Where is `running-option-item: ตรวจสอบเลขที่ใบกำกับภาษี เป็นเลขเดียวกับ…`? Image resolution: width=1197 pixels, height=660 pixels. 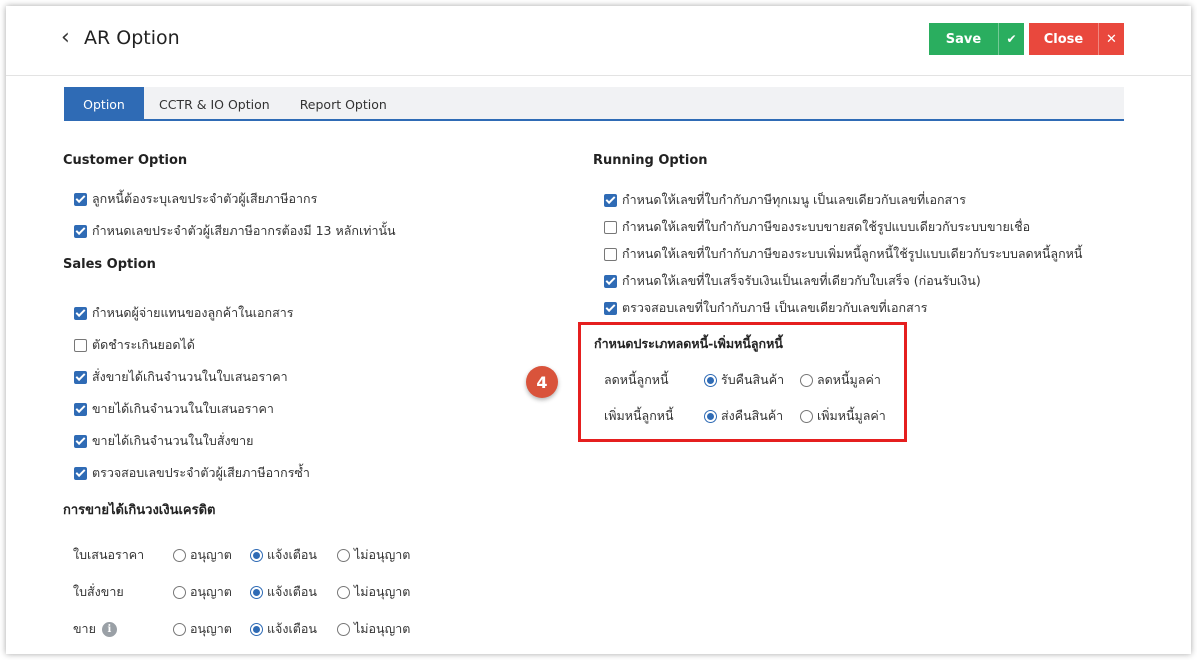 running-option-item: ตรวจสอบเลขที่ใบกำกับภาษี เป็นเลขเดียวกับ… is located at coordinates (765, 308).